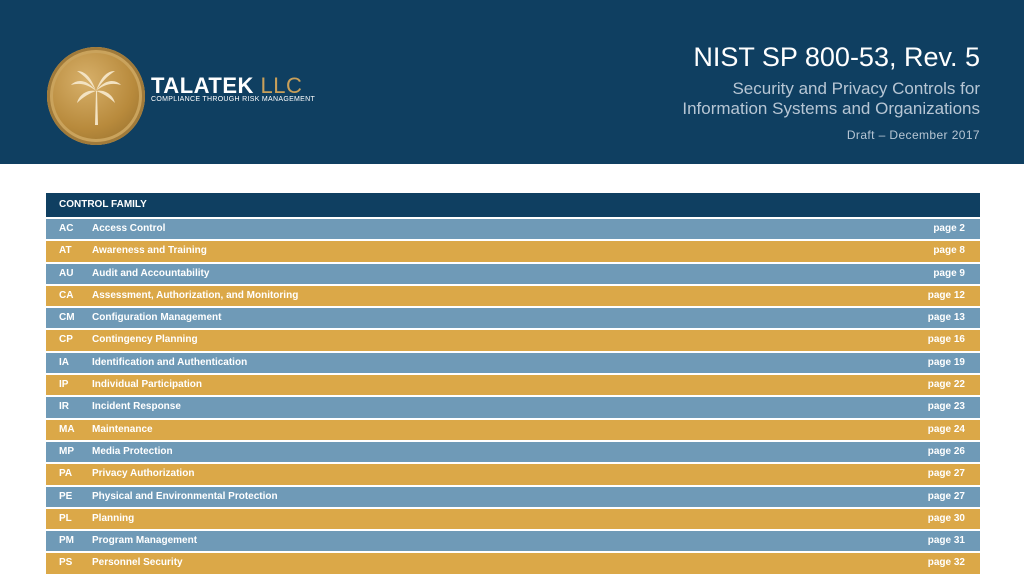 This screenshot has height=576, width=1024. Describe the element at coordinates (946, 407) in the screenshot. I see `page-reference: page 23` at that location.